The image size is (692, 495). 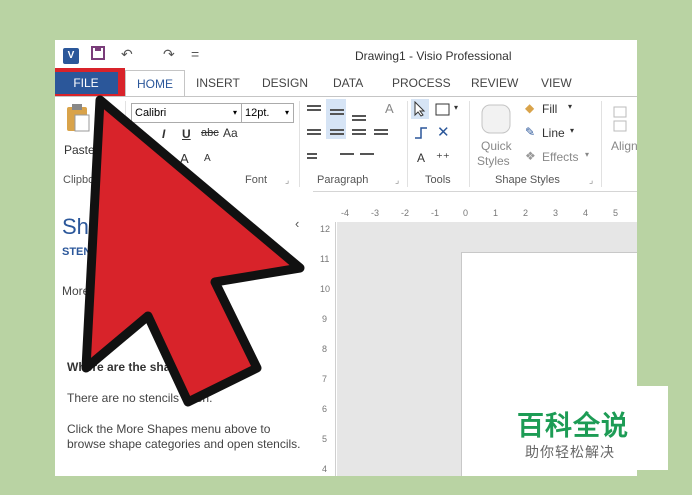 I want to click on watermark-main-text: 百科全说, so click(x=573, y=426).